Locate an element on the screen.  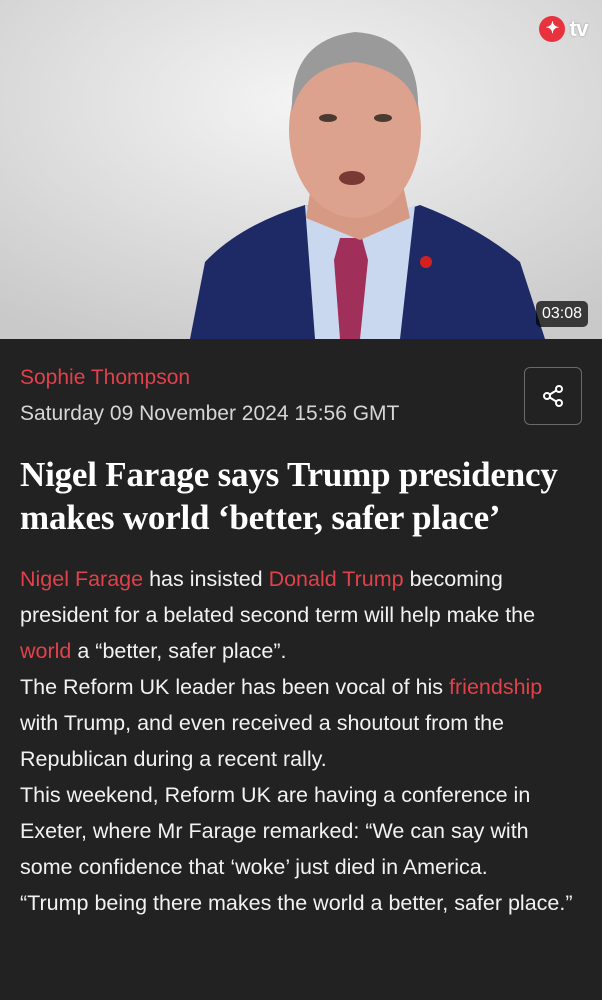
link-donald-trump: Donald Trump is located at coordinates (336, 579).